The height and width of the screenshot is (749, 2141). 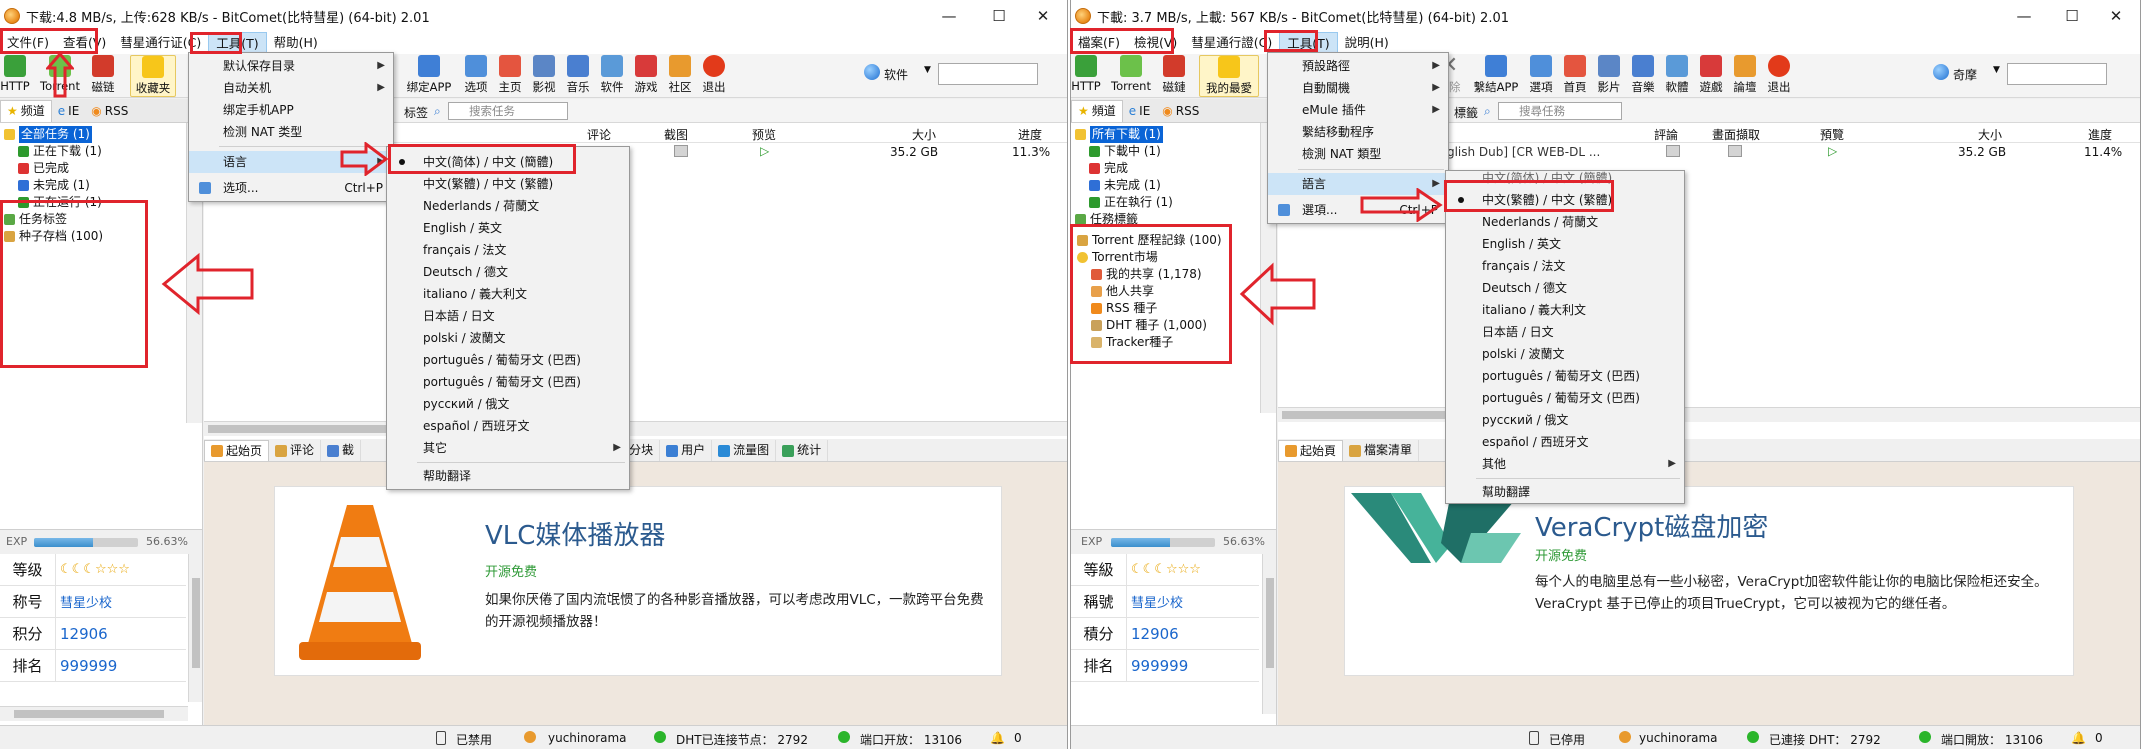 I want to click on tab-start-page: 起始頁, so click(x=1311, y=450).